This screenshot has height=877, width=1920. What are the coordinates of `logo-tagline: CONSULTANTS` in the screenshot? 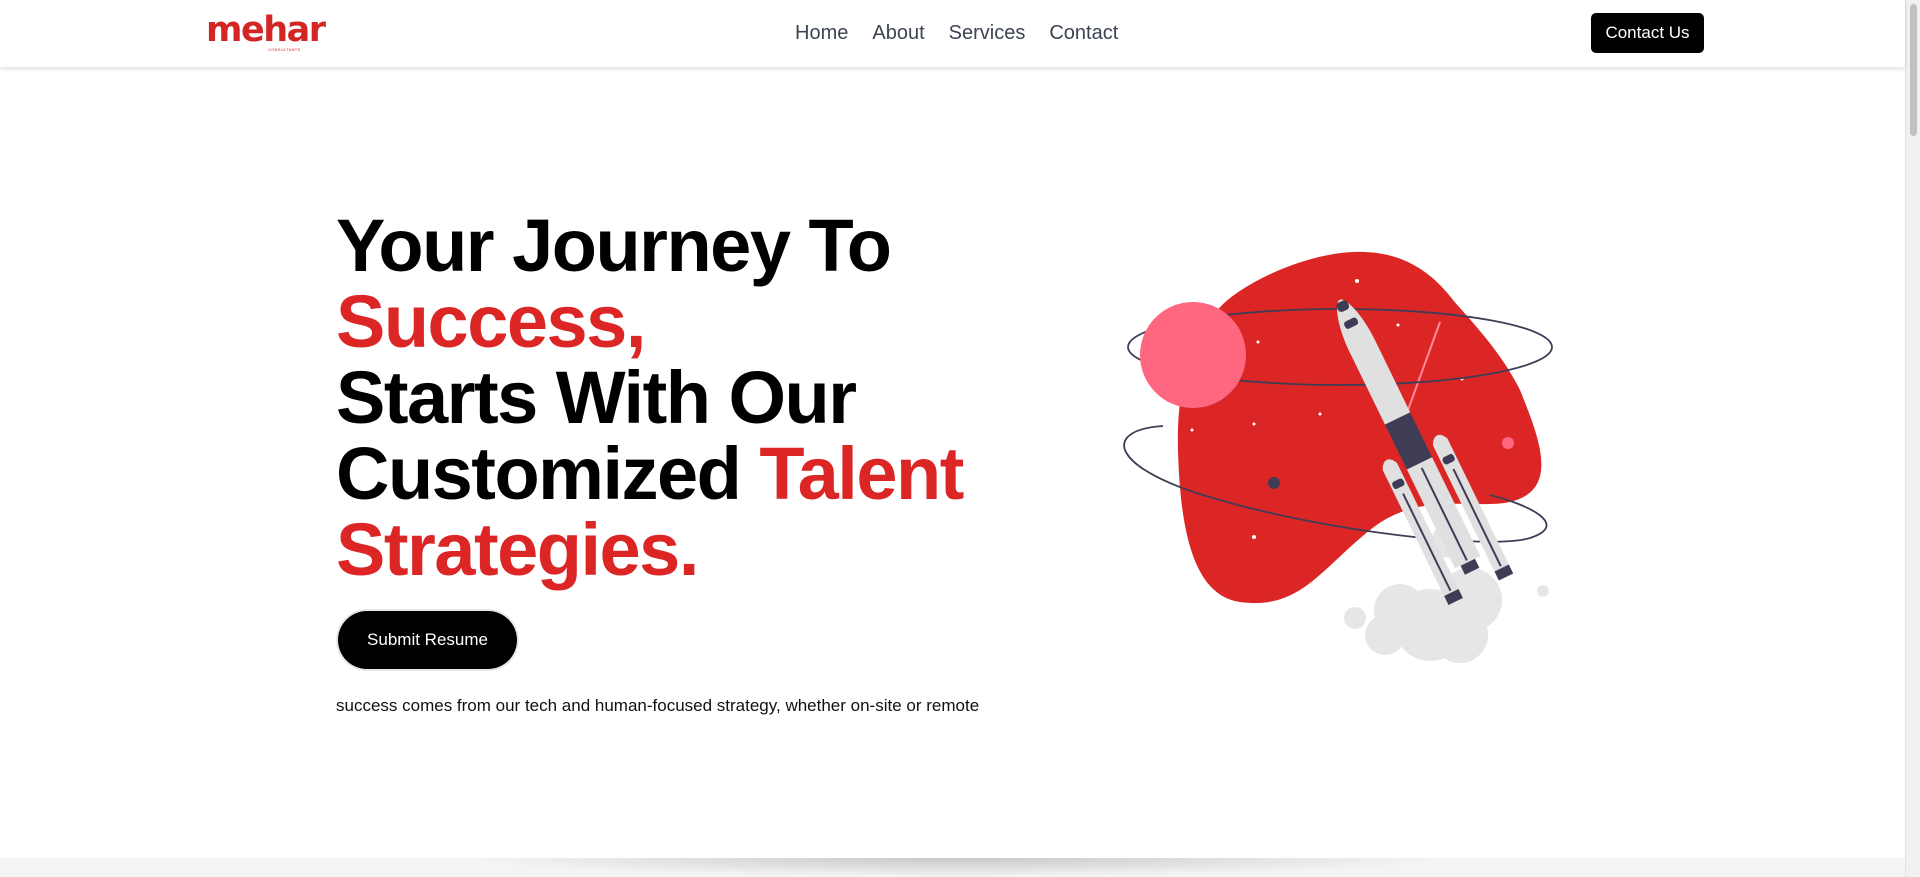 It's located at (284, 49).